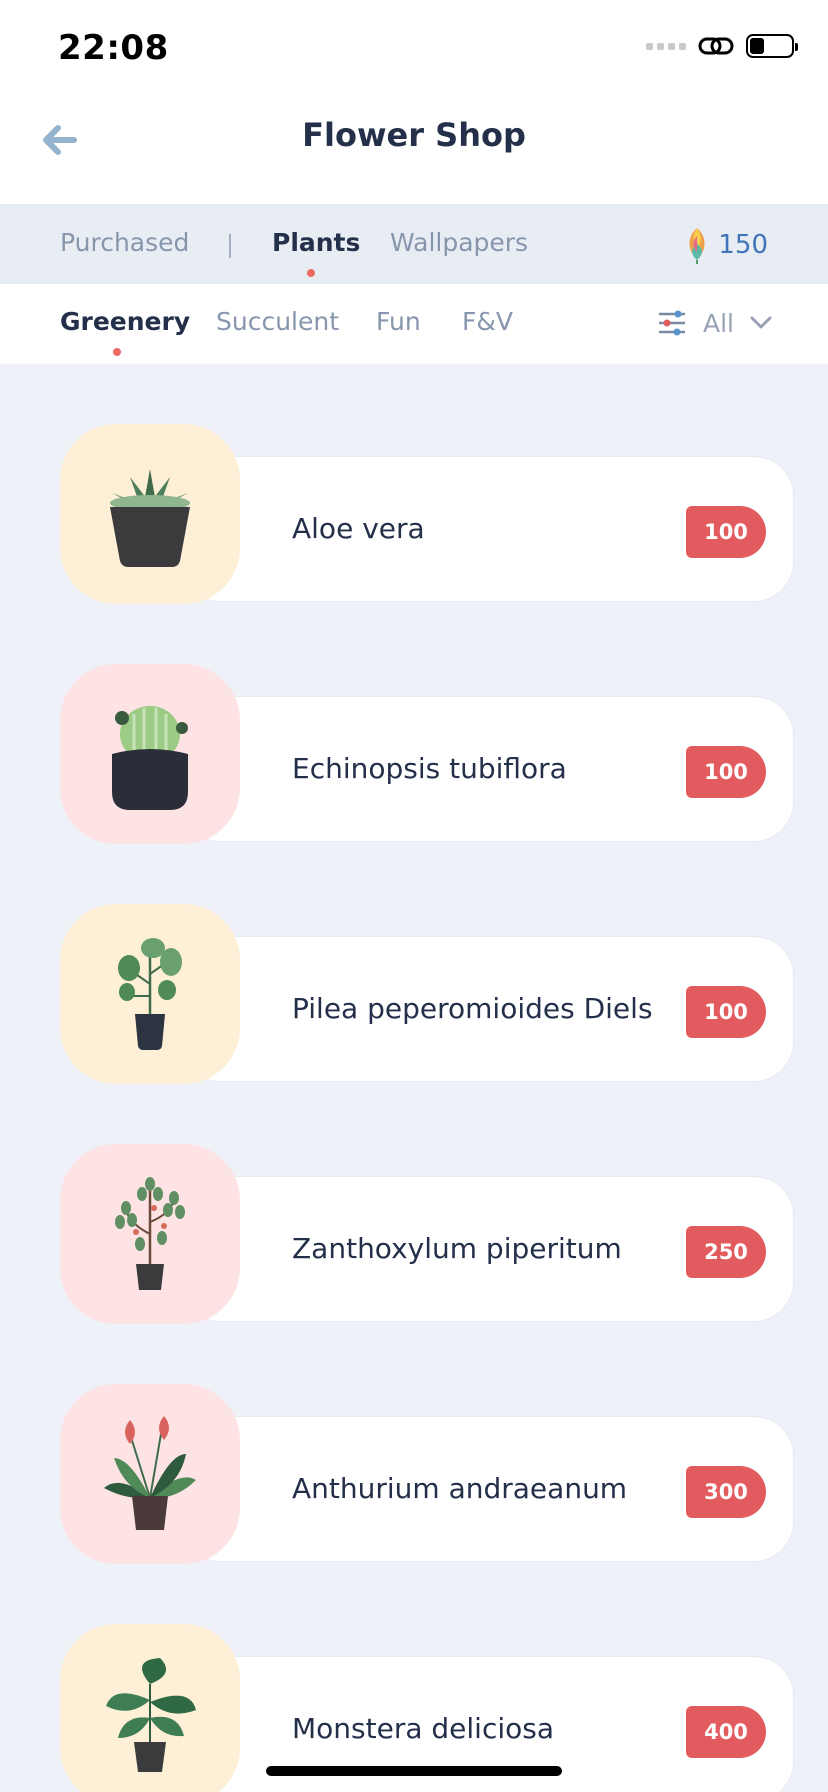 The image size is (828, 1792). Describe the element at coordinates (726, 1492) in the screenshot. I see `price-badge: 300` at that location.